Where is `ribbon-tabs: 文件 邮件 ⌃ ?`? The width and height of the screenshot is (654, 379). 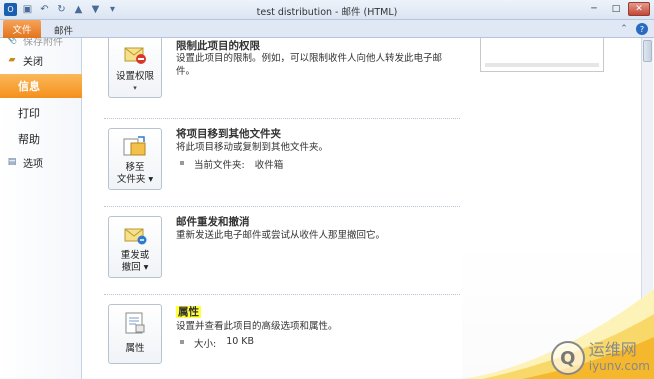 ribbon-tabs: 文件 邮件 ⌃ ? is located at coordinates (327, 29).